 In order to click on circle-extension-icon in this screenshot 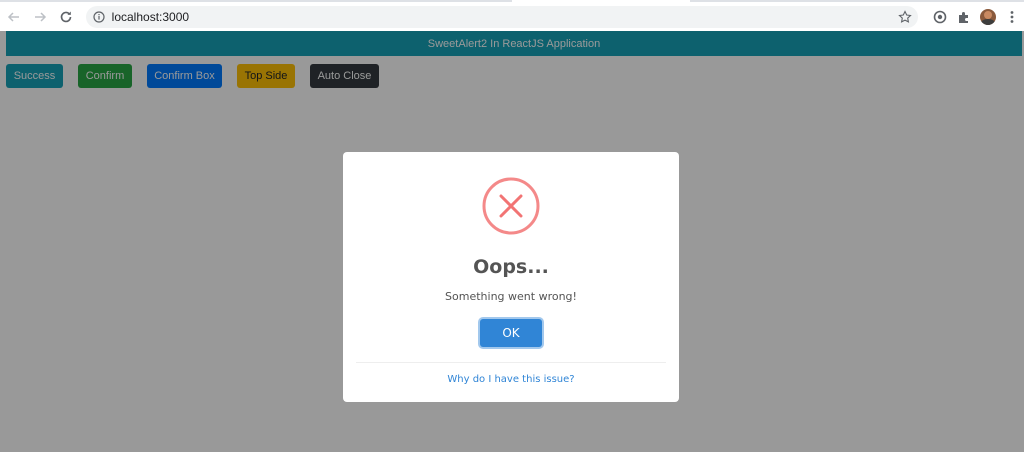, I will do `click(940, 16)`.